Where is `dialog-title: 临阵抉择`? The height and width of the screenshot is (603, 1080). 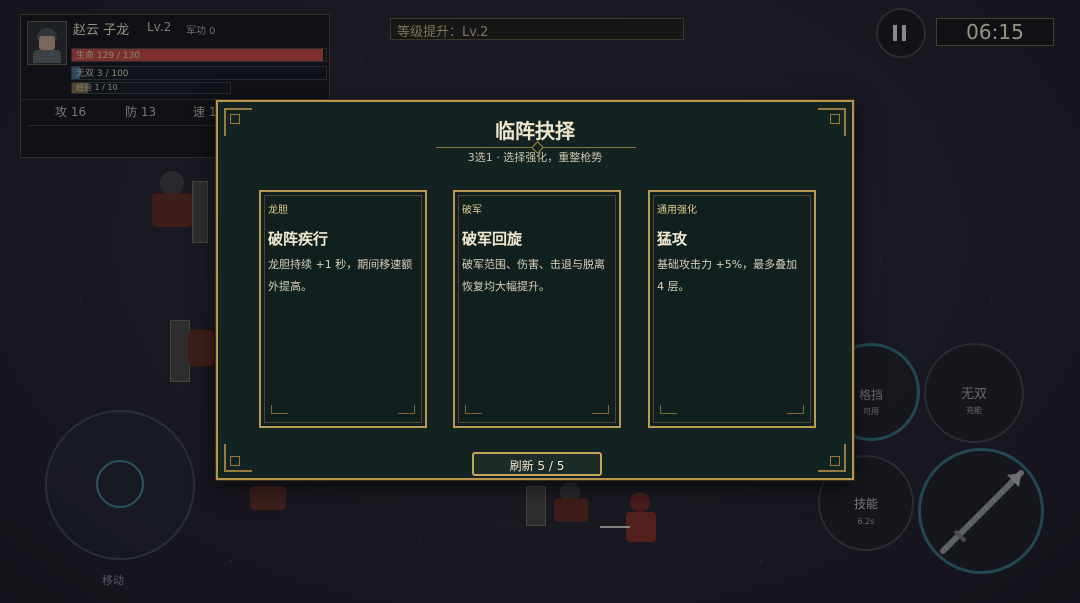
dialog-title: 临阵抉择 is located at coordinates (535, 131).